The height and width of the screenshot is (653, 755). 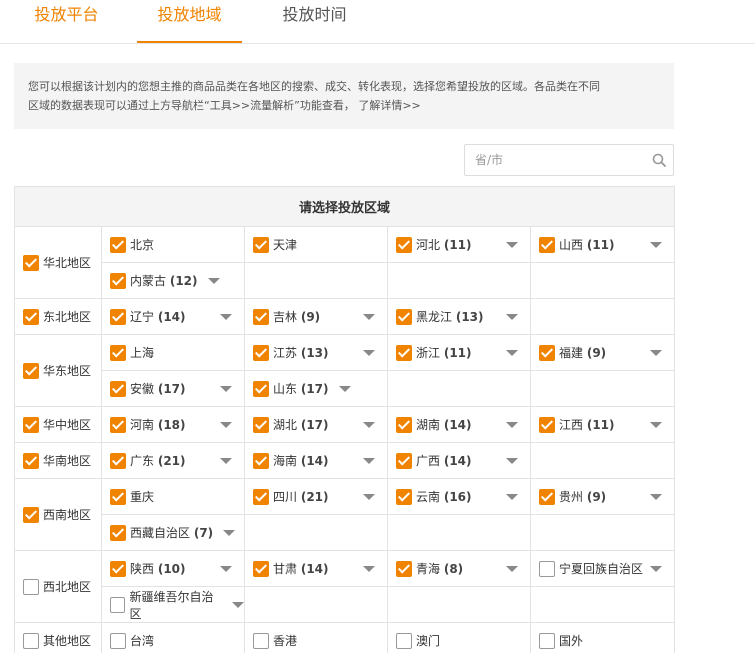 What do you see at coordinates (320, 568) in the screenshot?
I see `province-option: 甘肃 (14)` at bounding box center [320, 568].